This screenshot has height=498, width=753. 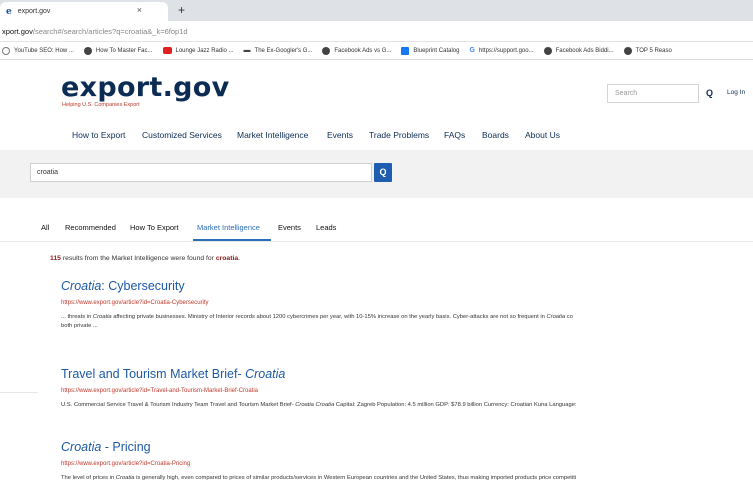 What do you see at coordinates (139, 10) in the screenshot?
I see `close-tab-icon: ×` at bounding box center [139, 10].